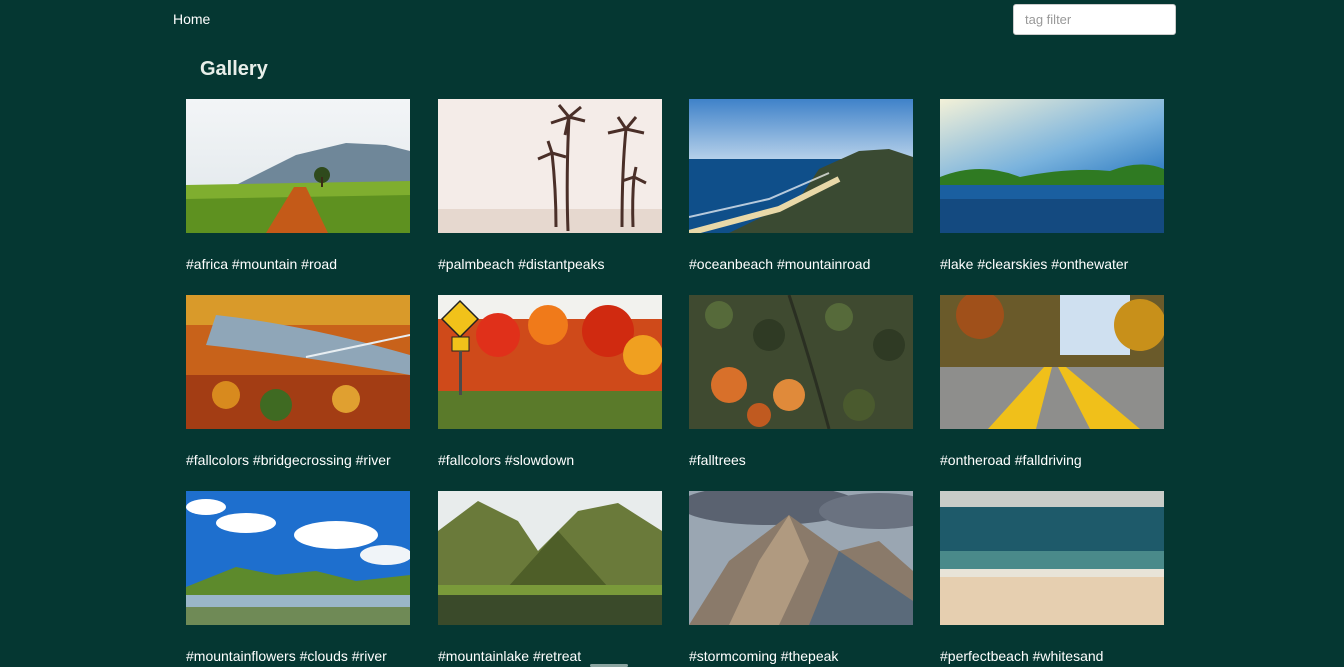 The width and height of the screenshot is (1344, 667). Describe the element at coordinates (510, 656) in the screenshot. I see `gallery-caption: #mountainlake #retreat` at that location.